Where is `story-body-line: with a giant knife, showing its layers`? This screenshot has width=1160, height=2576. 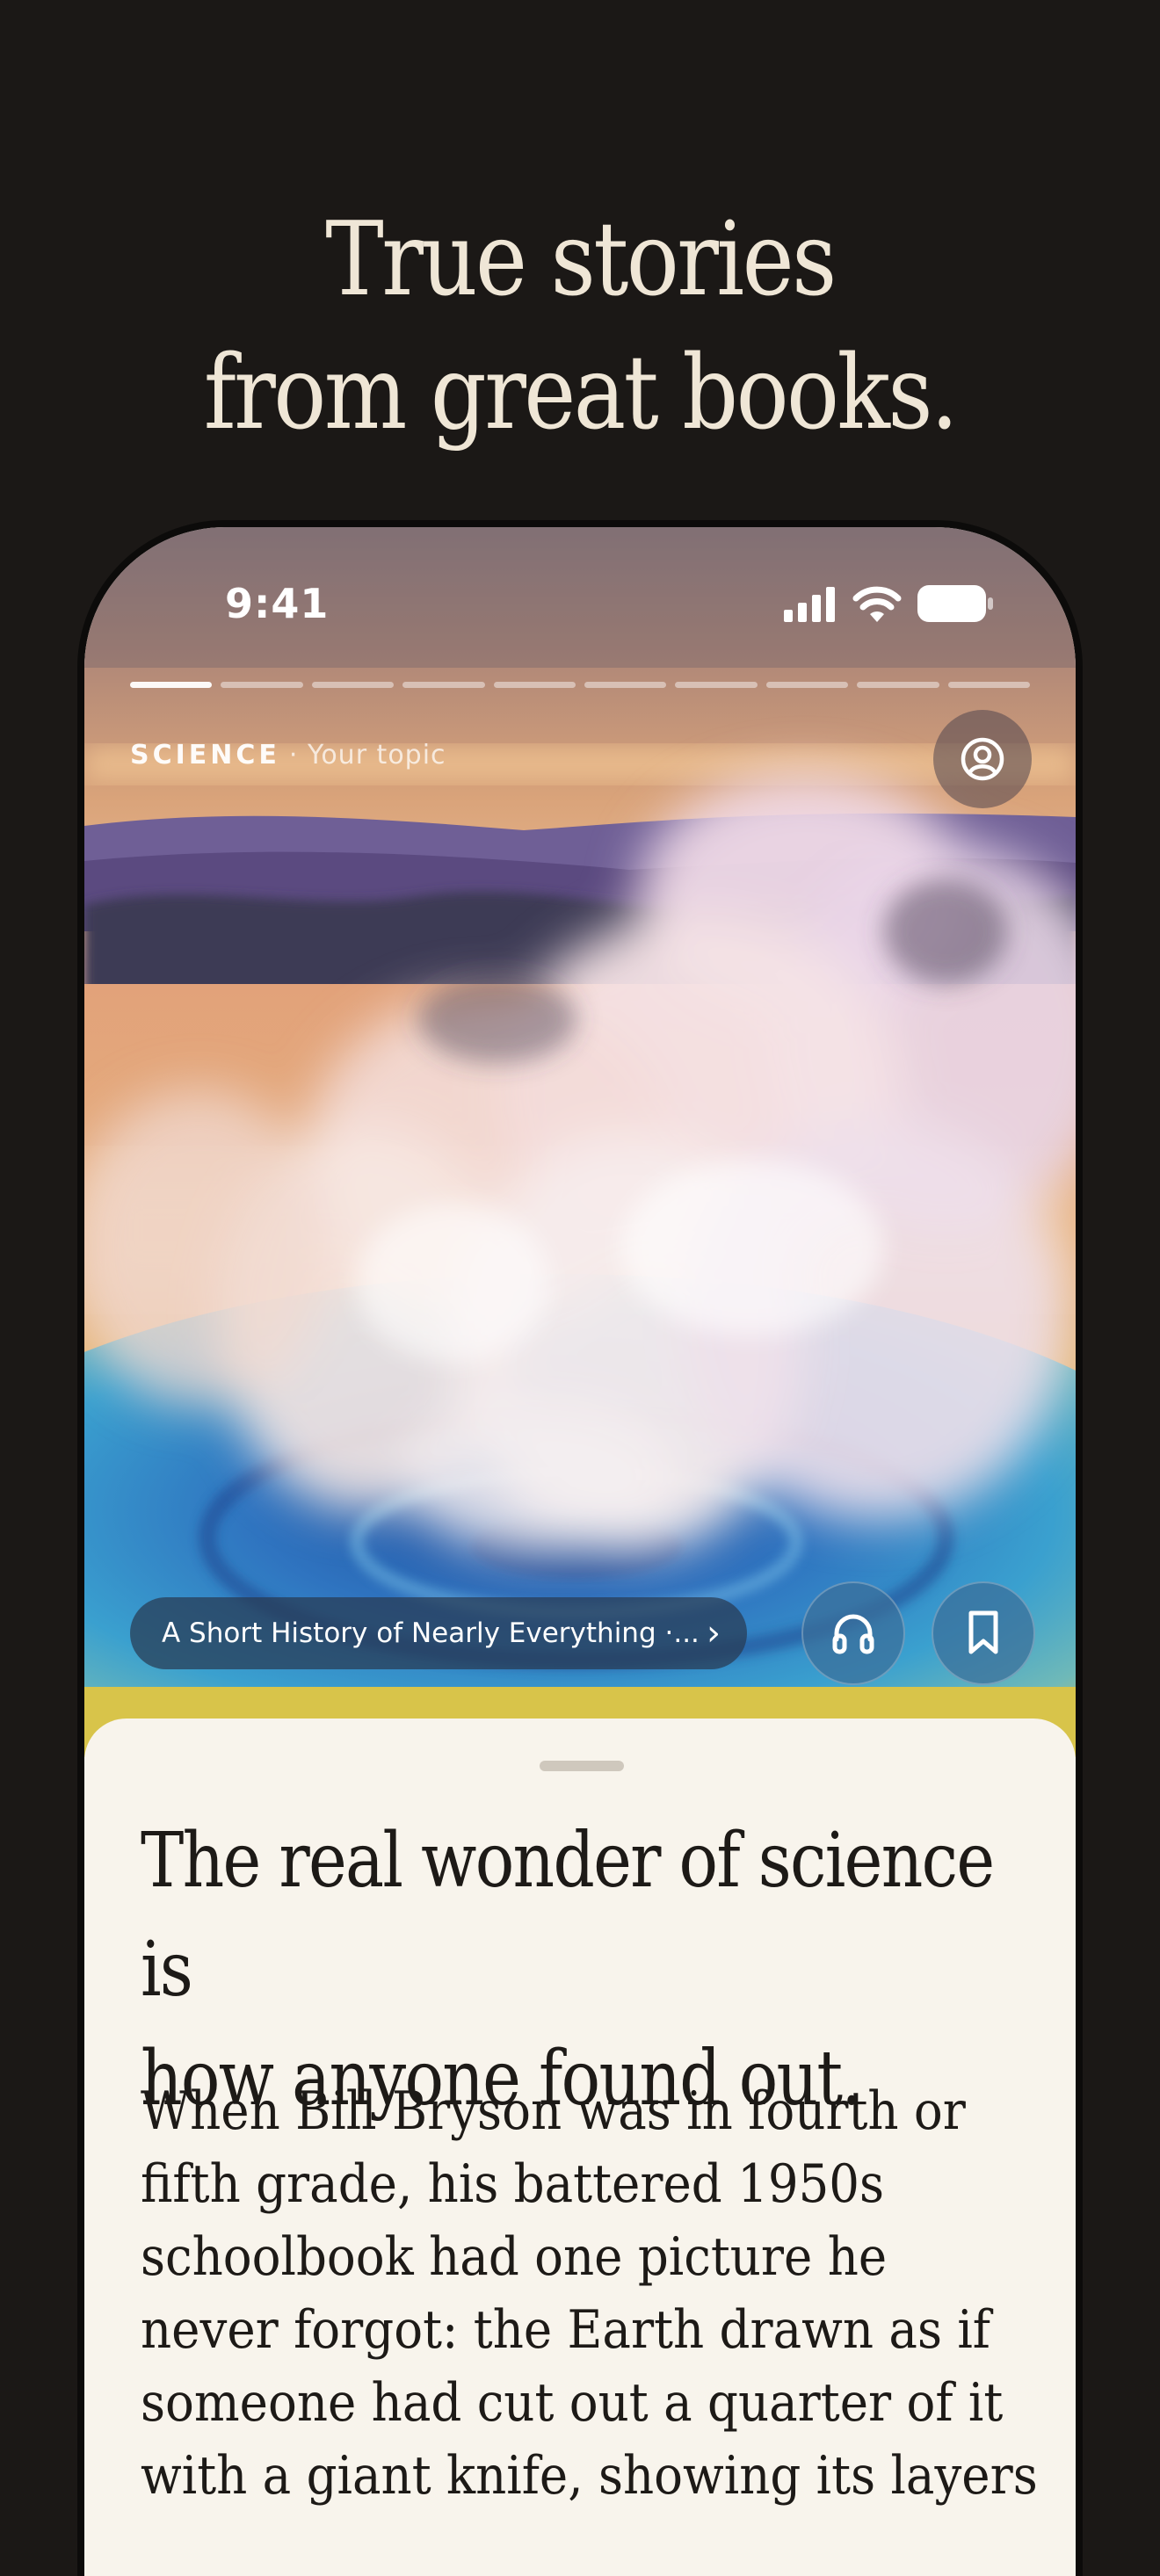
story-body-line: with a giant knife, showing its layers is located at coordinates (590, 2476).